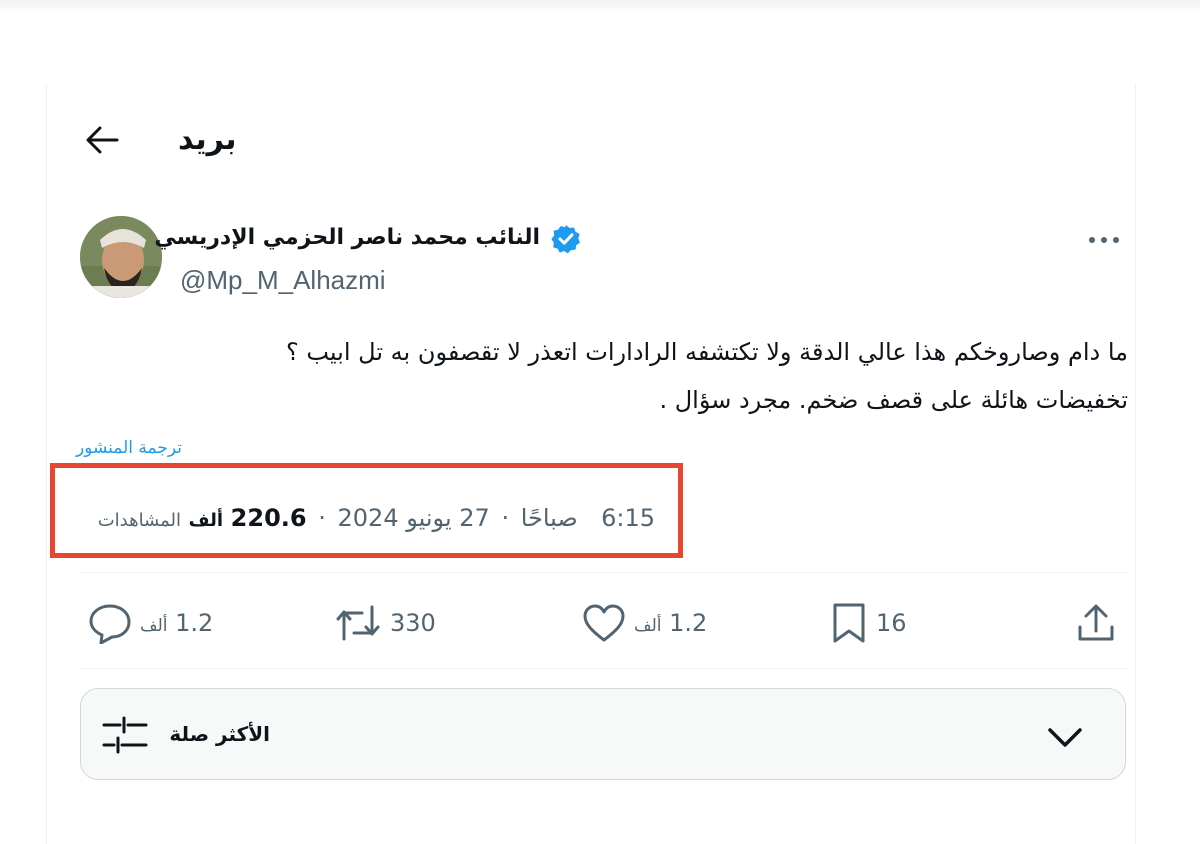 The image size is (1200, 844). I want to click on share-icon, so click(1096, 622).